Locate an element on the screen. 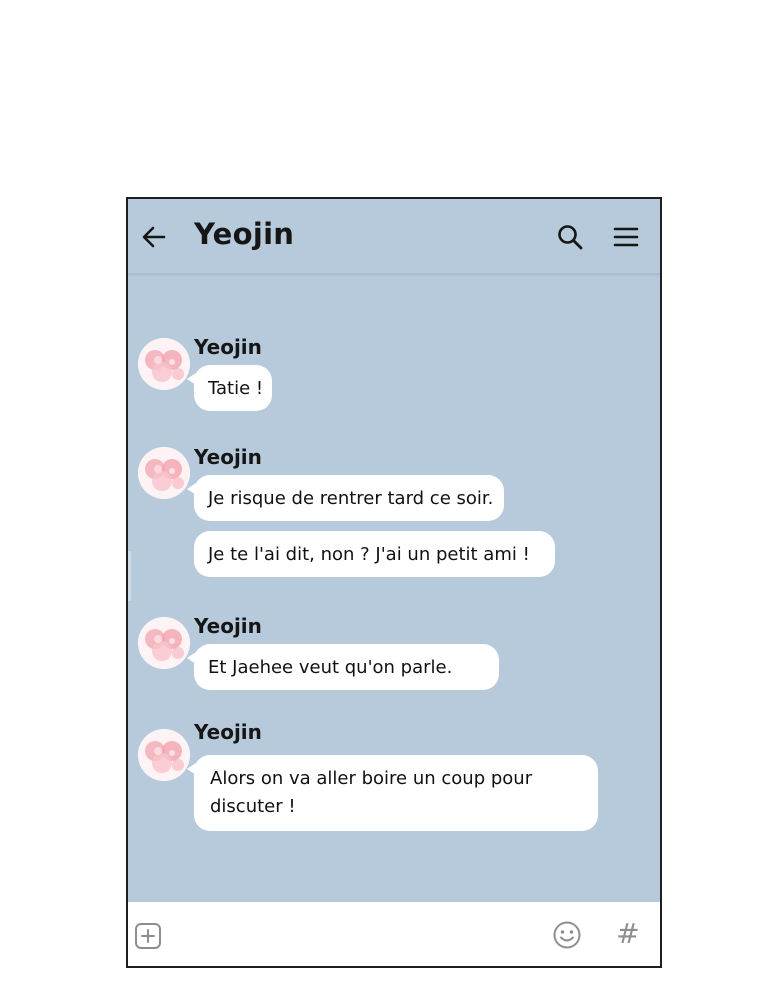 The width and height of the screenshot is (760, 1000). hashtag-button: # is located at coordinates (628, 934).